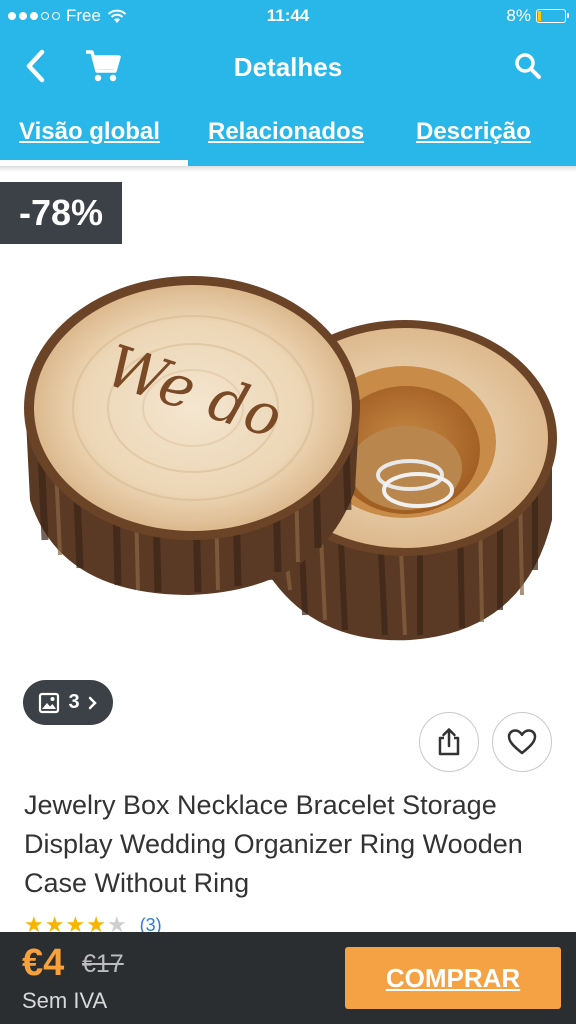 This screenshot has height=1024, width=576. I want to click on status-bar: Free 11:44 8%, so click(288, 16).